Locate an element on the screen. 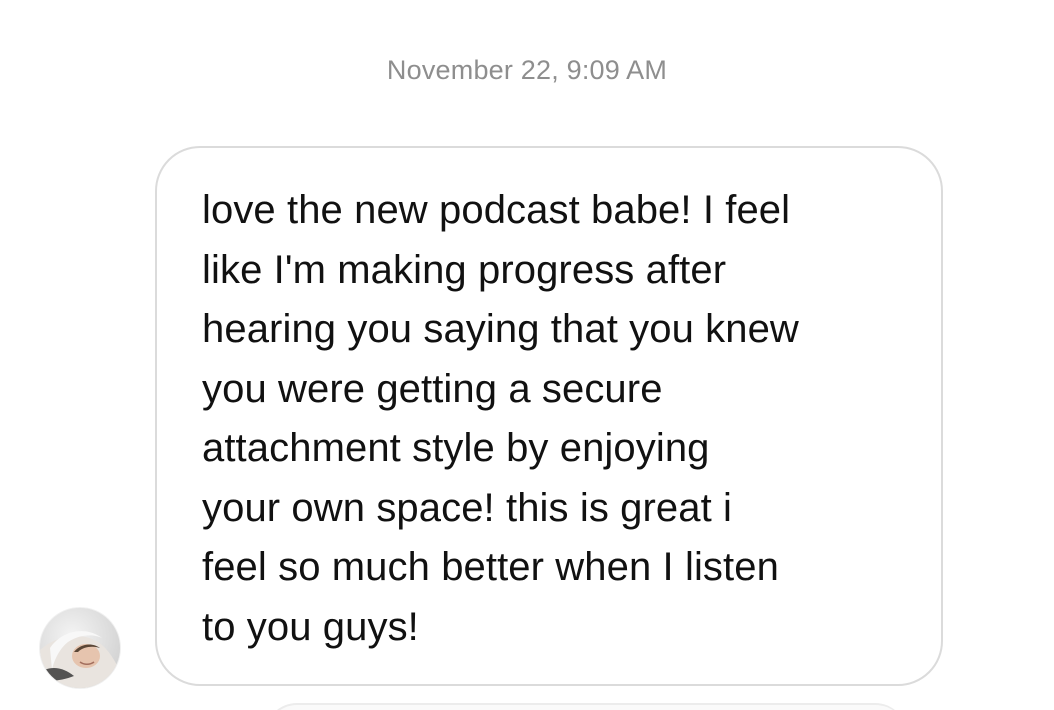 The height and width of the screenshot is (710, 1054). avatar-photo-icon is located at coordinates (80, 648).